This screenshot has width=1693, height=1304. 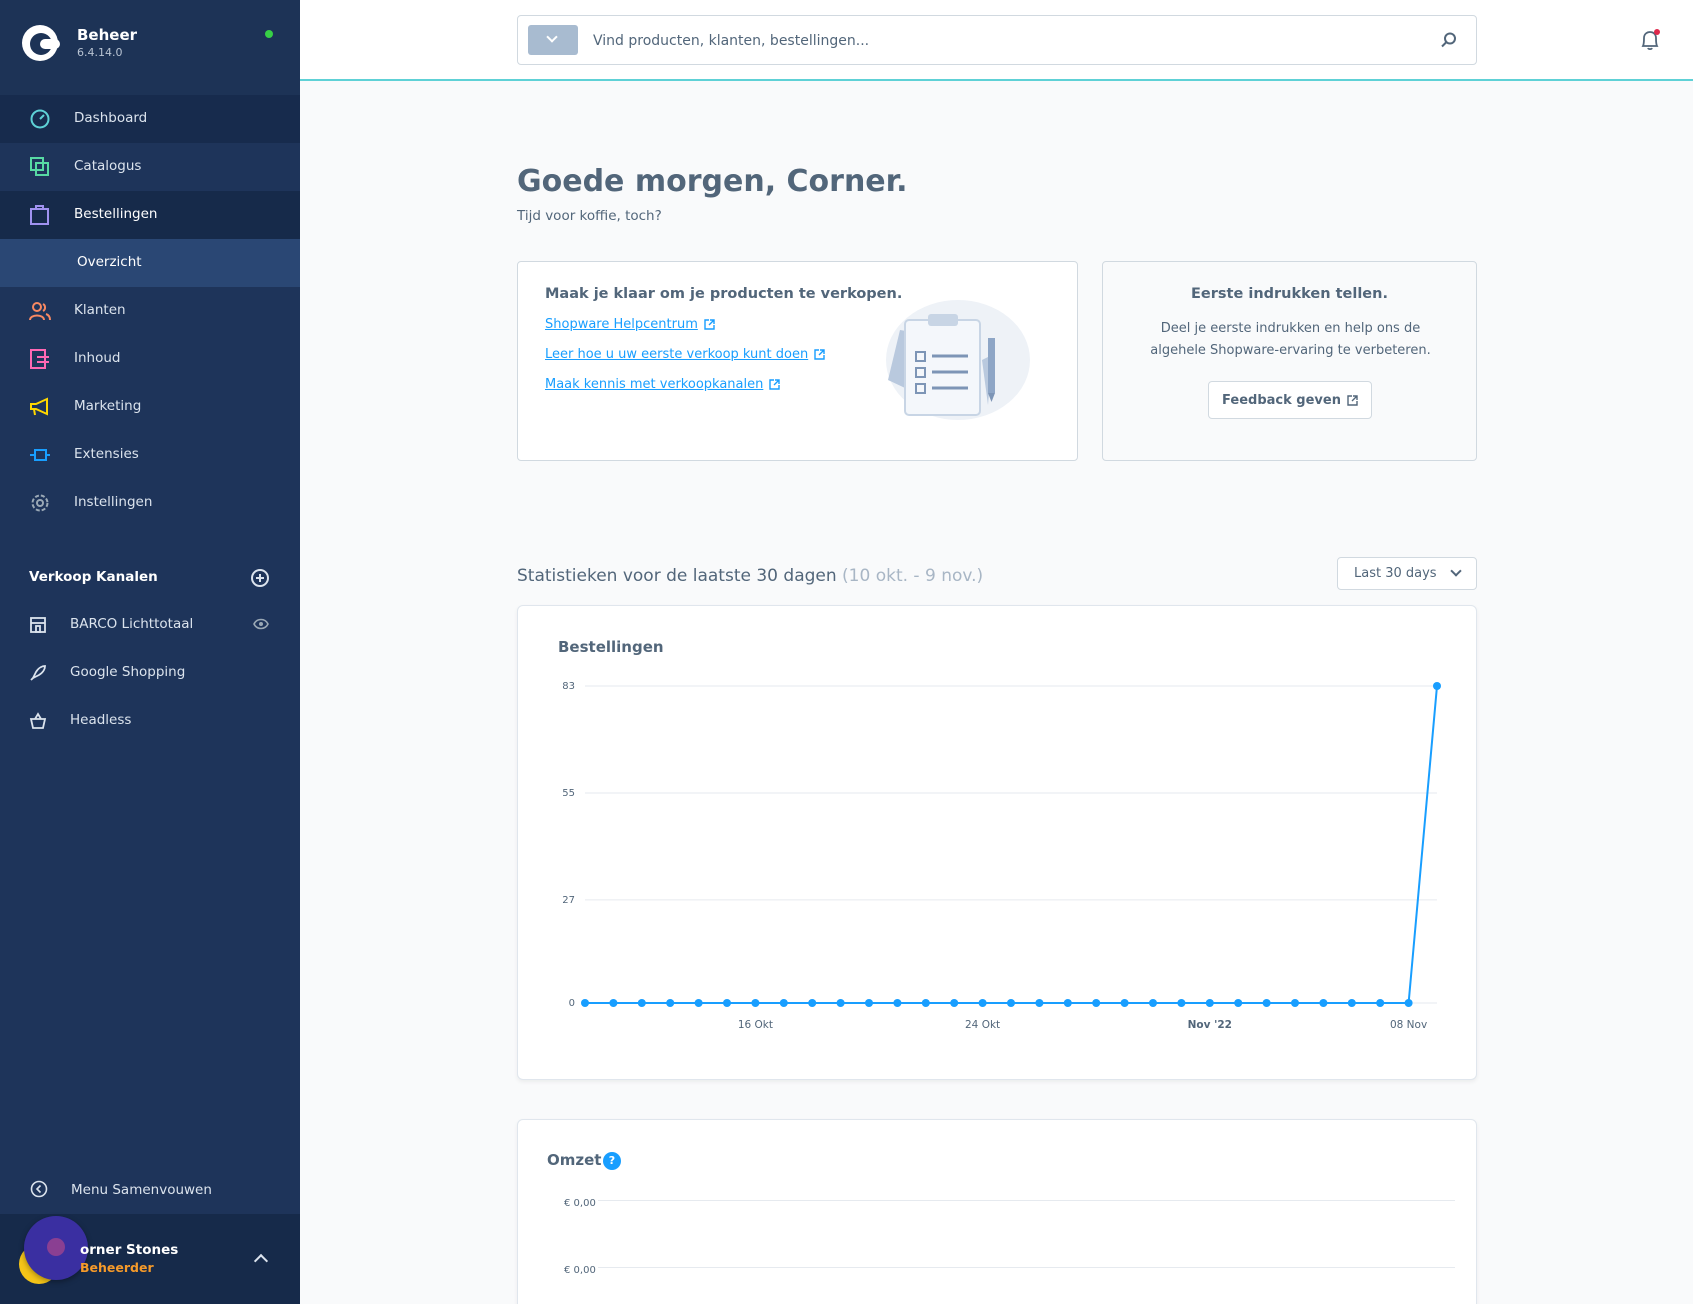 I want to click on sales-channel-label: Google Shopping, so click(x=128, y=672).